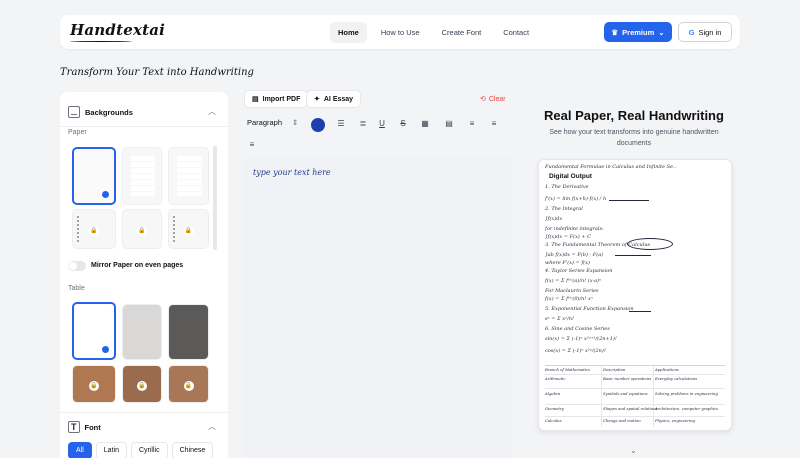  I want to click on table-icon: ▦, so click(425, 123).